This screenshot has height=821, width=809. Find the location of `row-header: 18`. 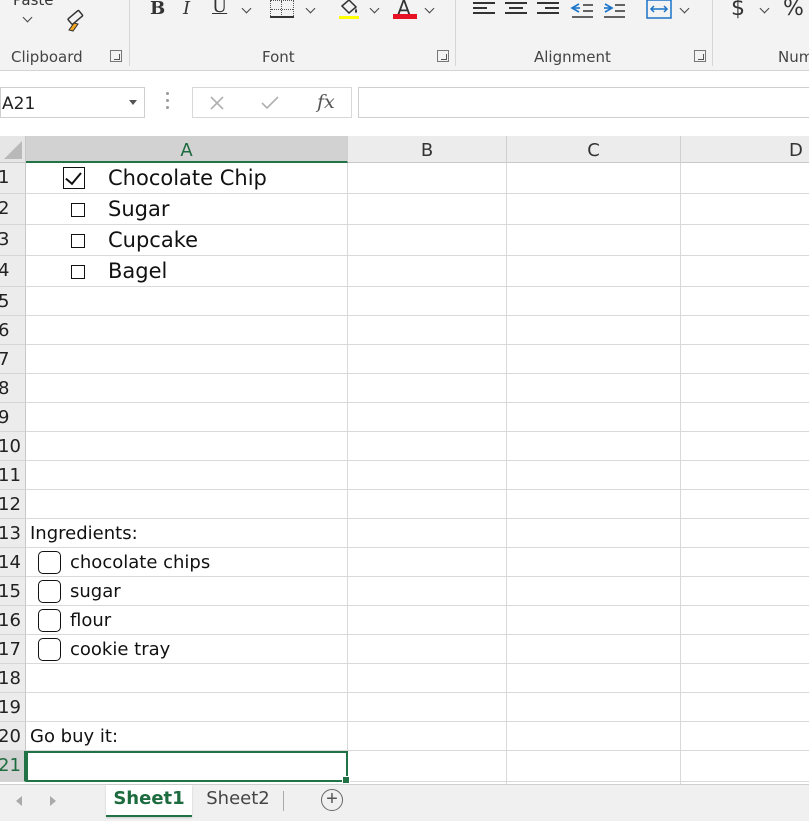

row-header: 18 is located at coordinates (13, 678).